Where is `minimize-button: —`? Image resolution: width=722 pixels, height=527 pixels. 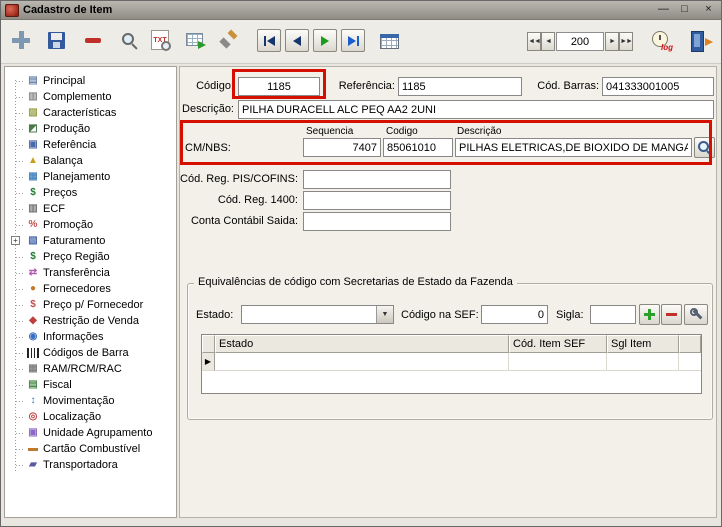 minimize-button: — is located at coordinates (663, 10).